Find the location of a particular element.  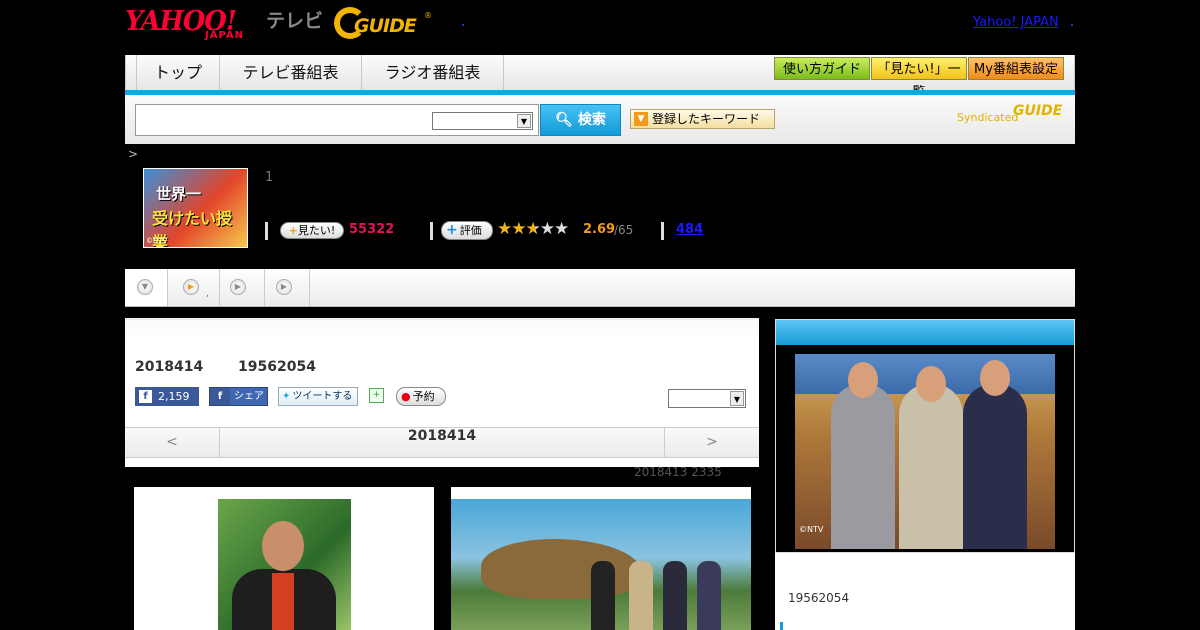

yahoo-japan-link: Yahoo! JAPAN is located at coordinates (1016, 22).